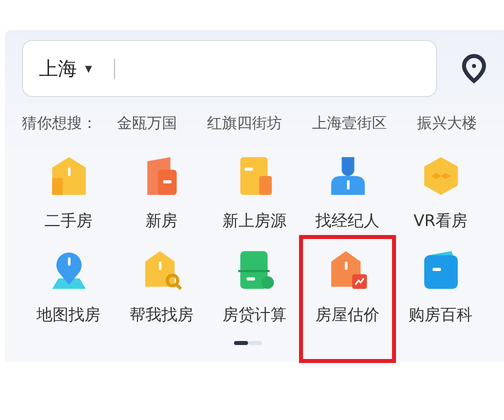 The width and height of the screenshot is (504, 420). I want to click on shortcut-item: 帮我找房, so click(161, 287).